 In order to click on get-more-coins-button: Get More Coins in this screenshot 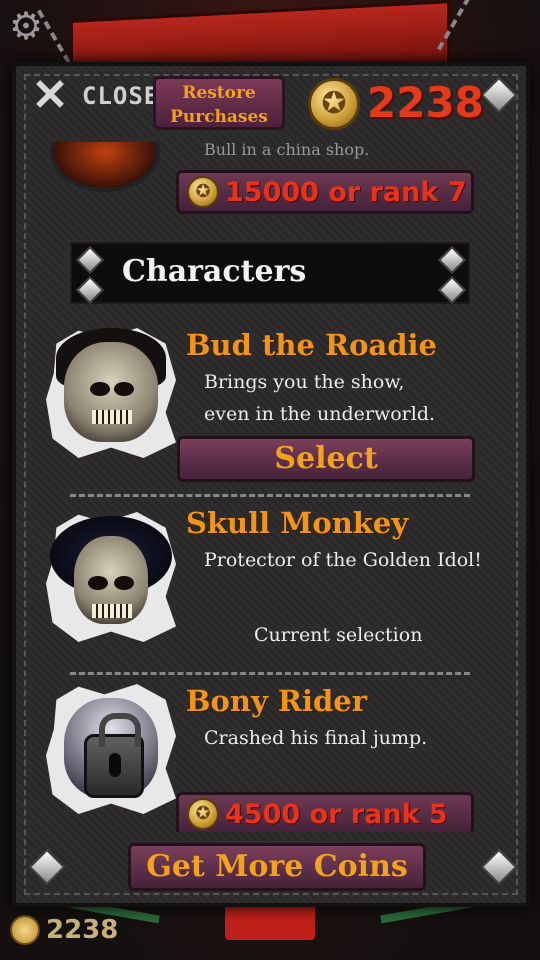, I will do `click(277, 867)`.